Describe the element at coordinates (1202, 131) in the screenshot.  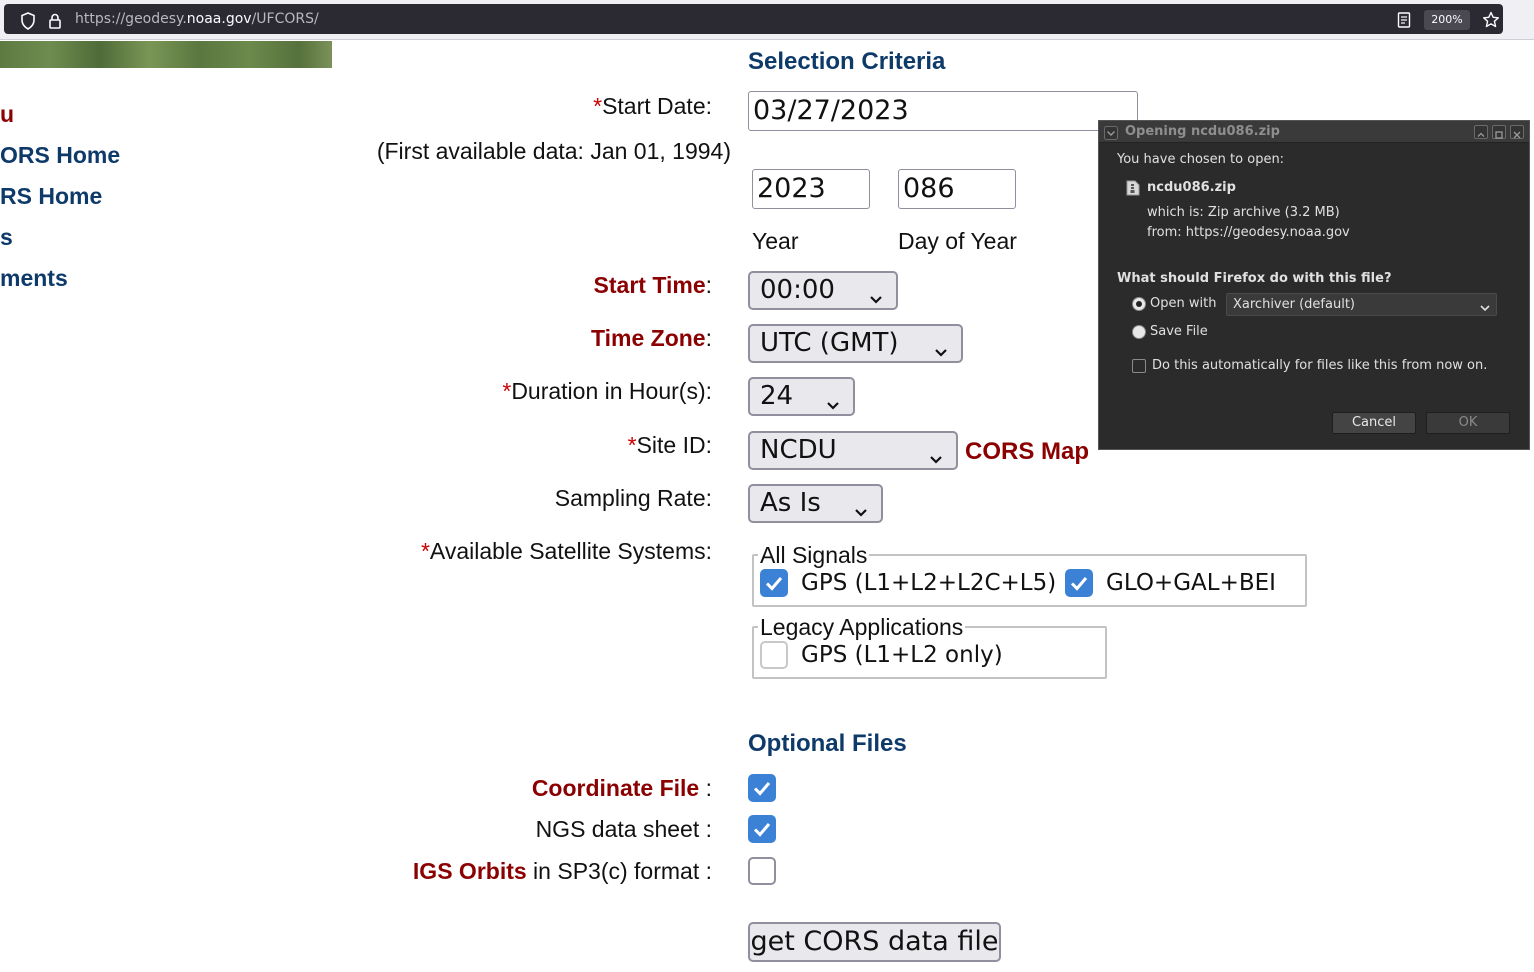
I see `dialog-title: Opening ncdu086.zip` at that location.